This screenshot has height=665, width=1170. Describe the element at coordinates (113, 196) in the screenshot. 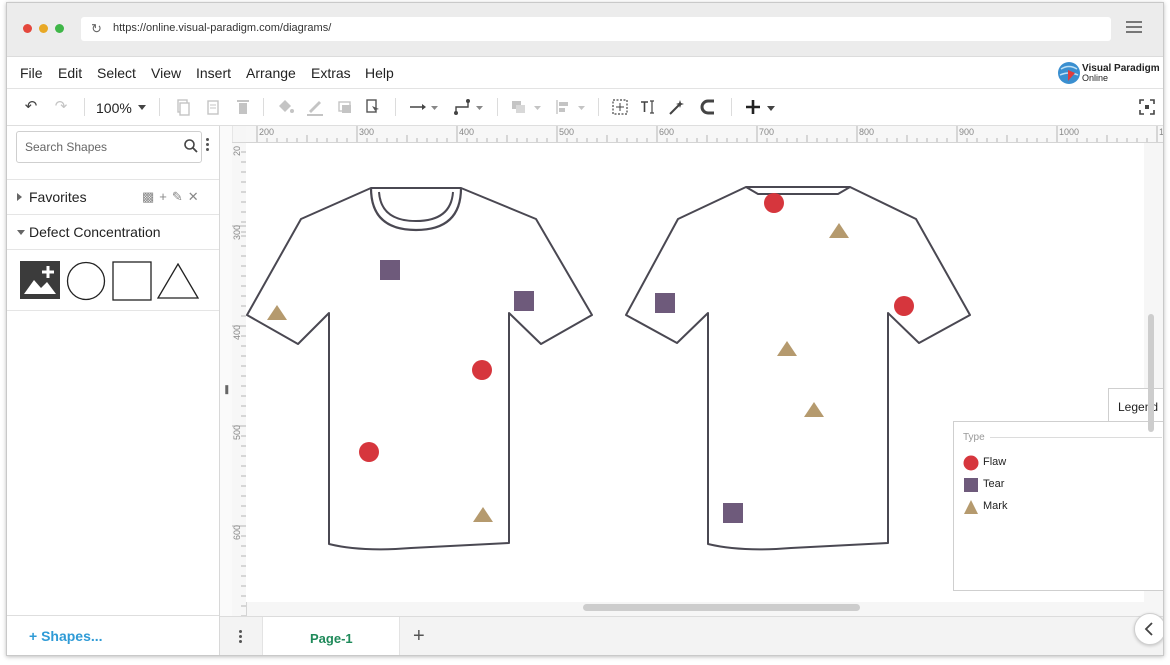

I see `favorites-section: Favorites ▩ + ✎ ✕` at that location.